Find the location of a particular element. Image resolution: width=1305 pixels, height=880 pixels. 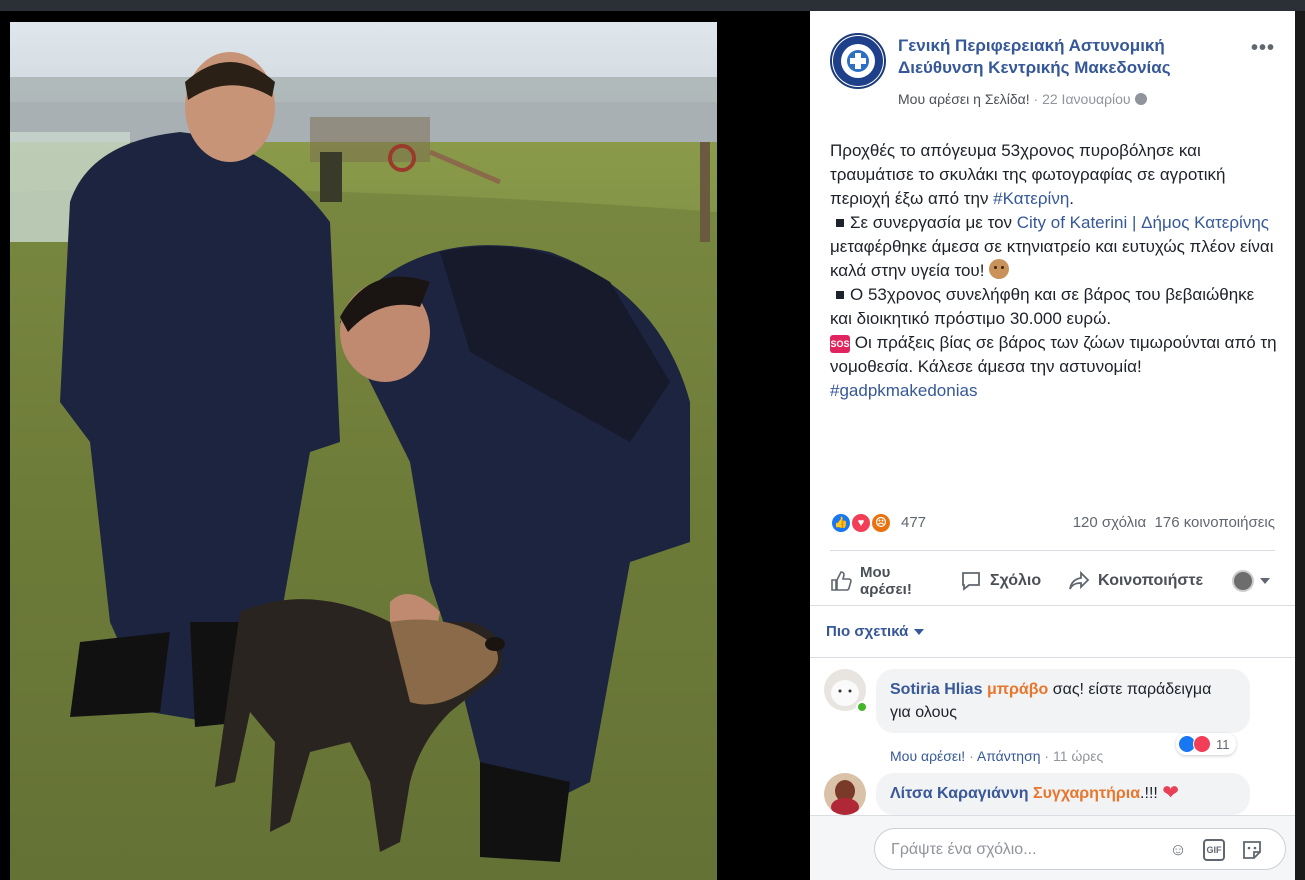

comments-count-link: 120 σχόλια is located at coordinates (1109, 522).